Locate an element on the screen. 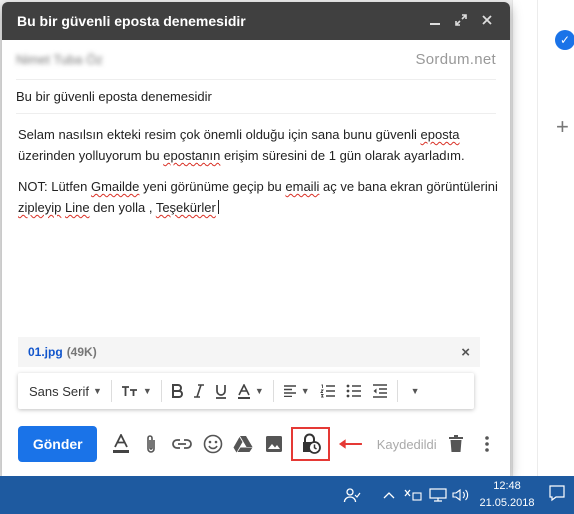 The height and width of the screenshot is (514, 574). drive-icon is located at coordinates (243, 444).